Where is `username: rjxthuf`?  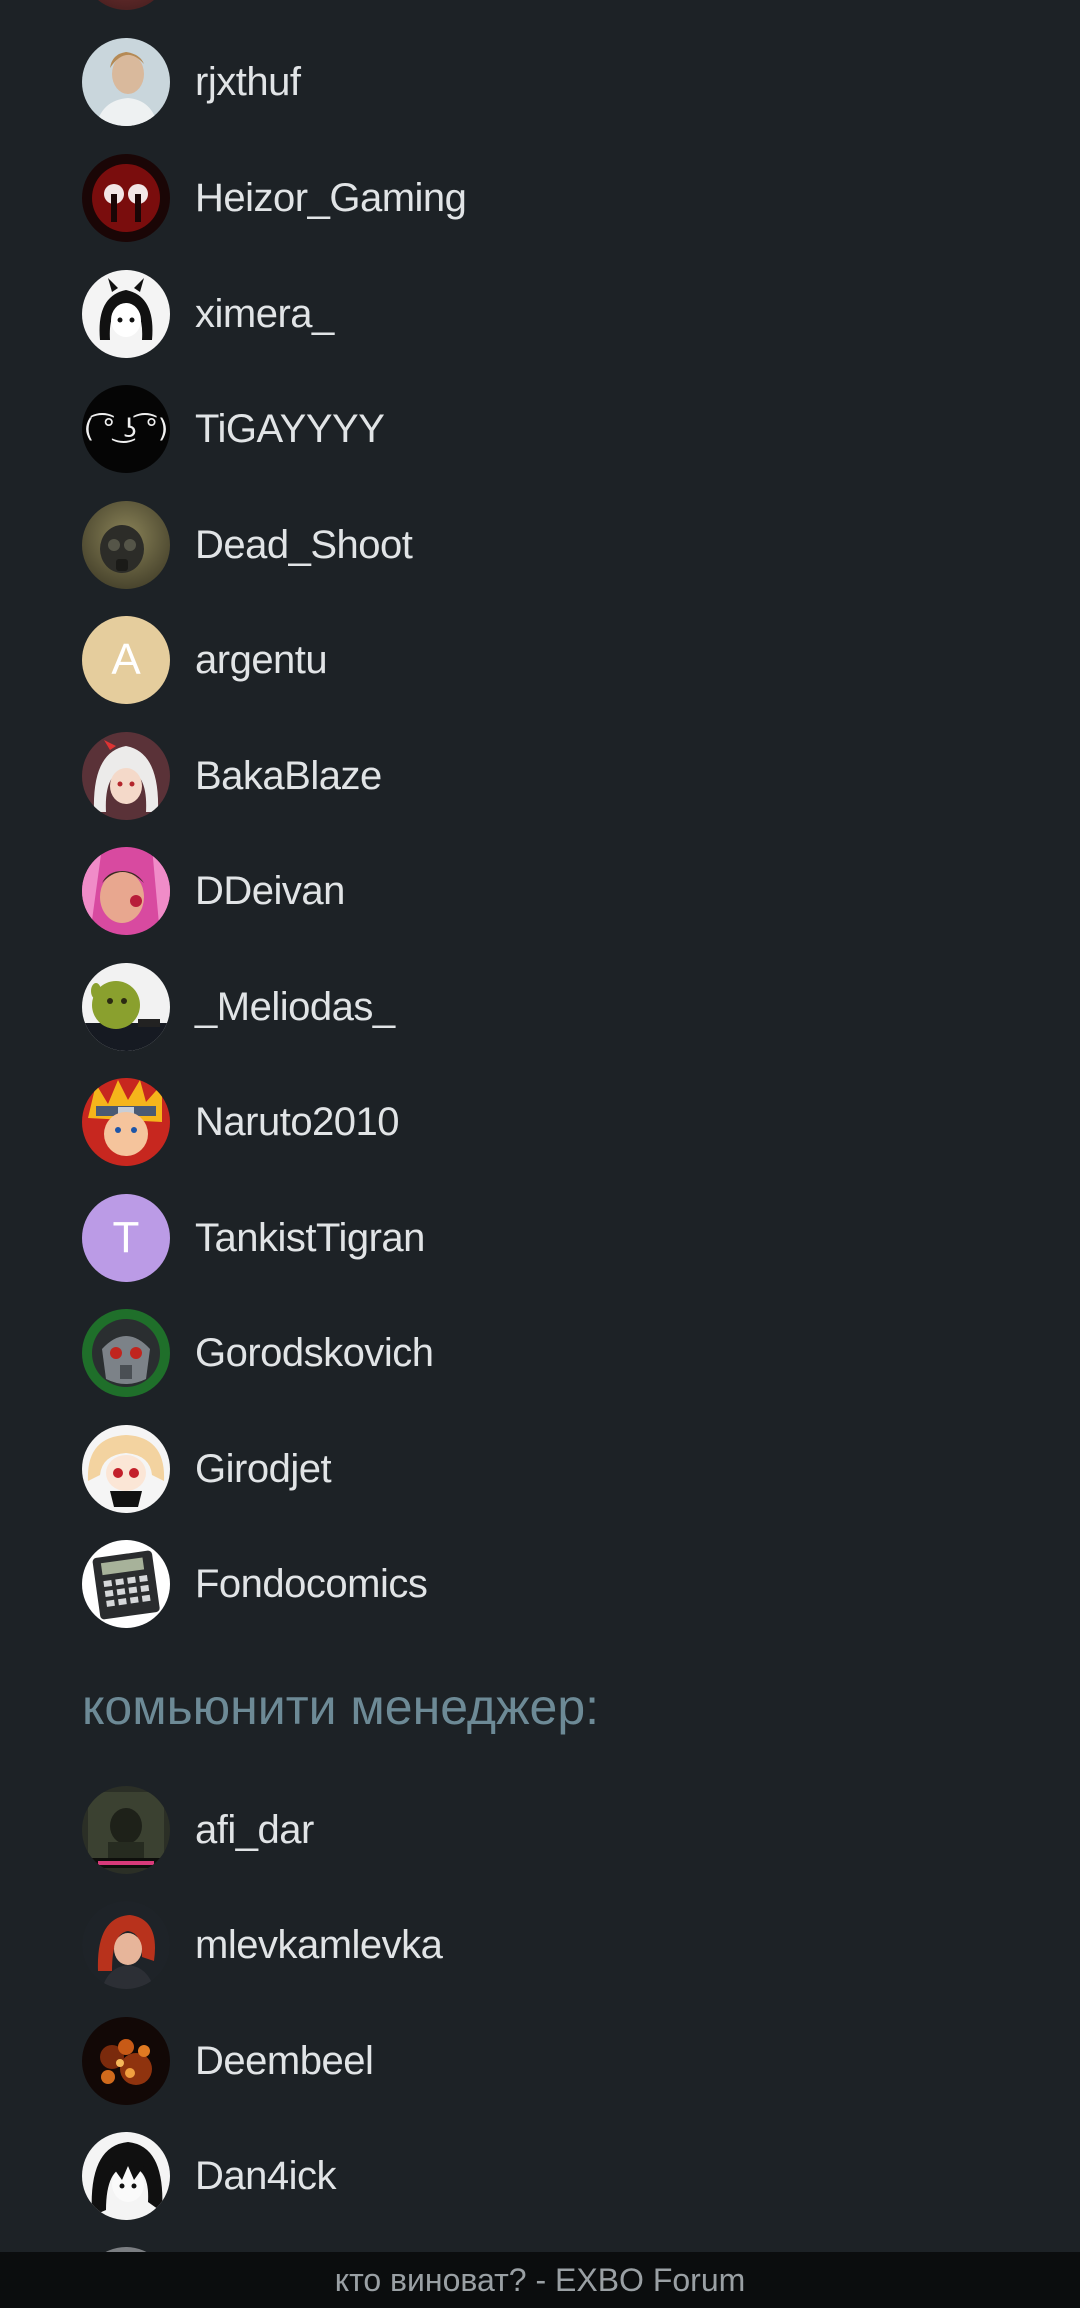 username: rjxthuf is located at coordinates (248, 81).